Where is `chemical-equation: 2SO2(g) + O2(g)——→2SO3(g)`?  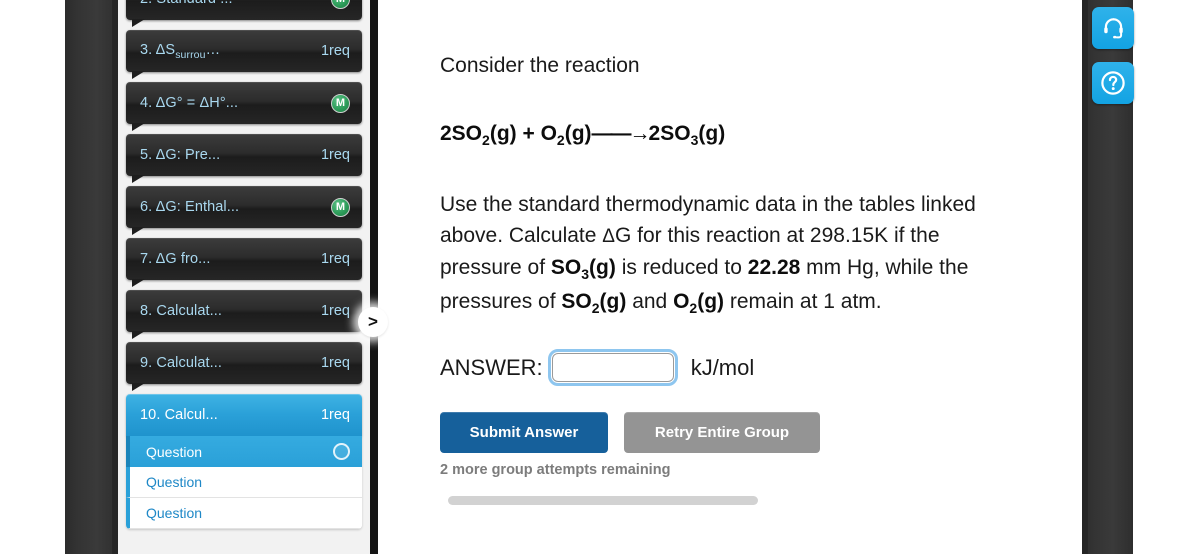 chemical-equation: 2SO2(g) + O2(g)——→2SO3(g) is located at coordinates (583, 135).